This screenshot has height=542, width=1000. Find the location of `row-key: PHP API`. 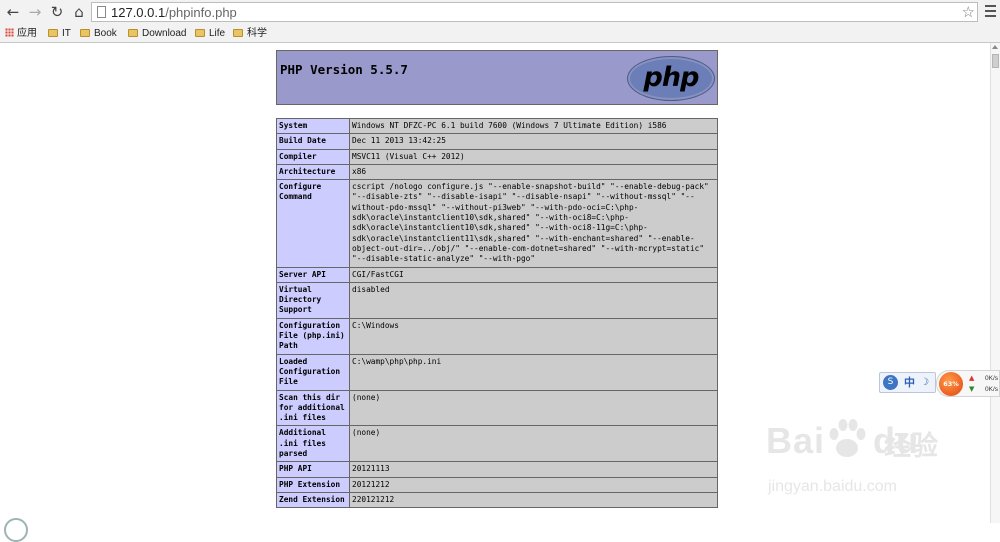

row-key: PHP API is located at coordinates (313, 469).